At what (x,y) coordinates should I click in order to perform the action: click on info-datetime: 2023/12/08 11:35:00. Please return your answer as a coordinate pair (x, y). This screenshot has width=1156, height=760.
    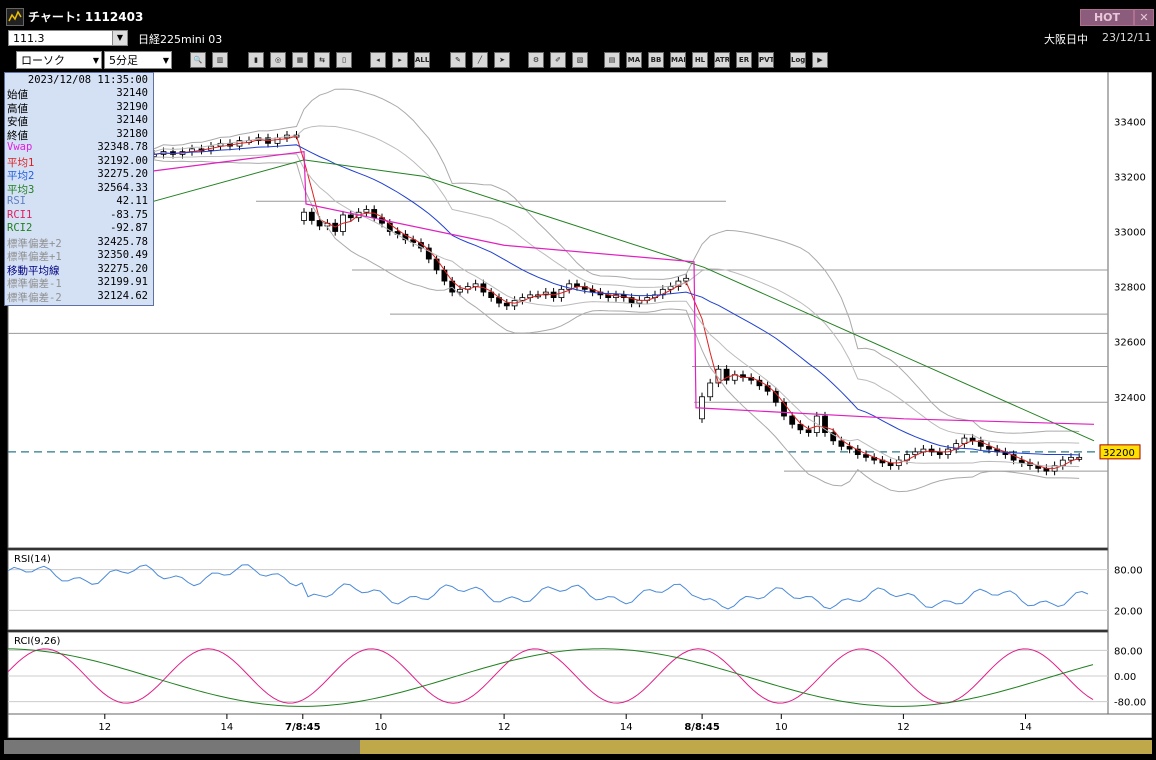
    Looking at the image, I should click on (87, 80).